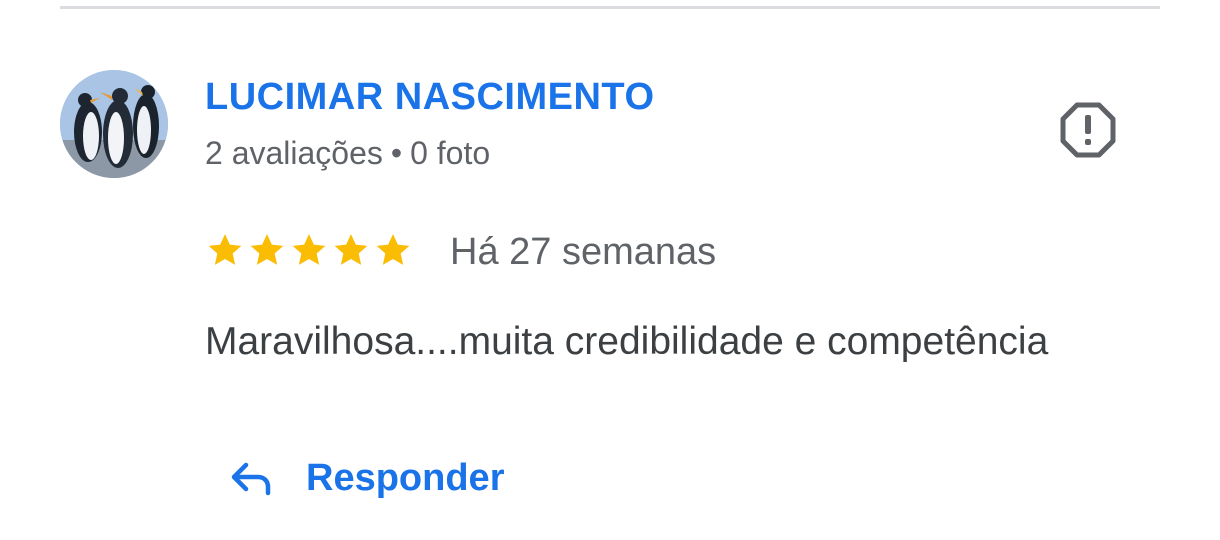  I want to click on penguin-avatar-image, so click(114, 124).